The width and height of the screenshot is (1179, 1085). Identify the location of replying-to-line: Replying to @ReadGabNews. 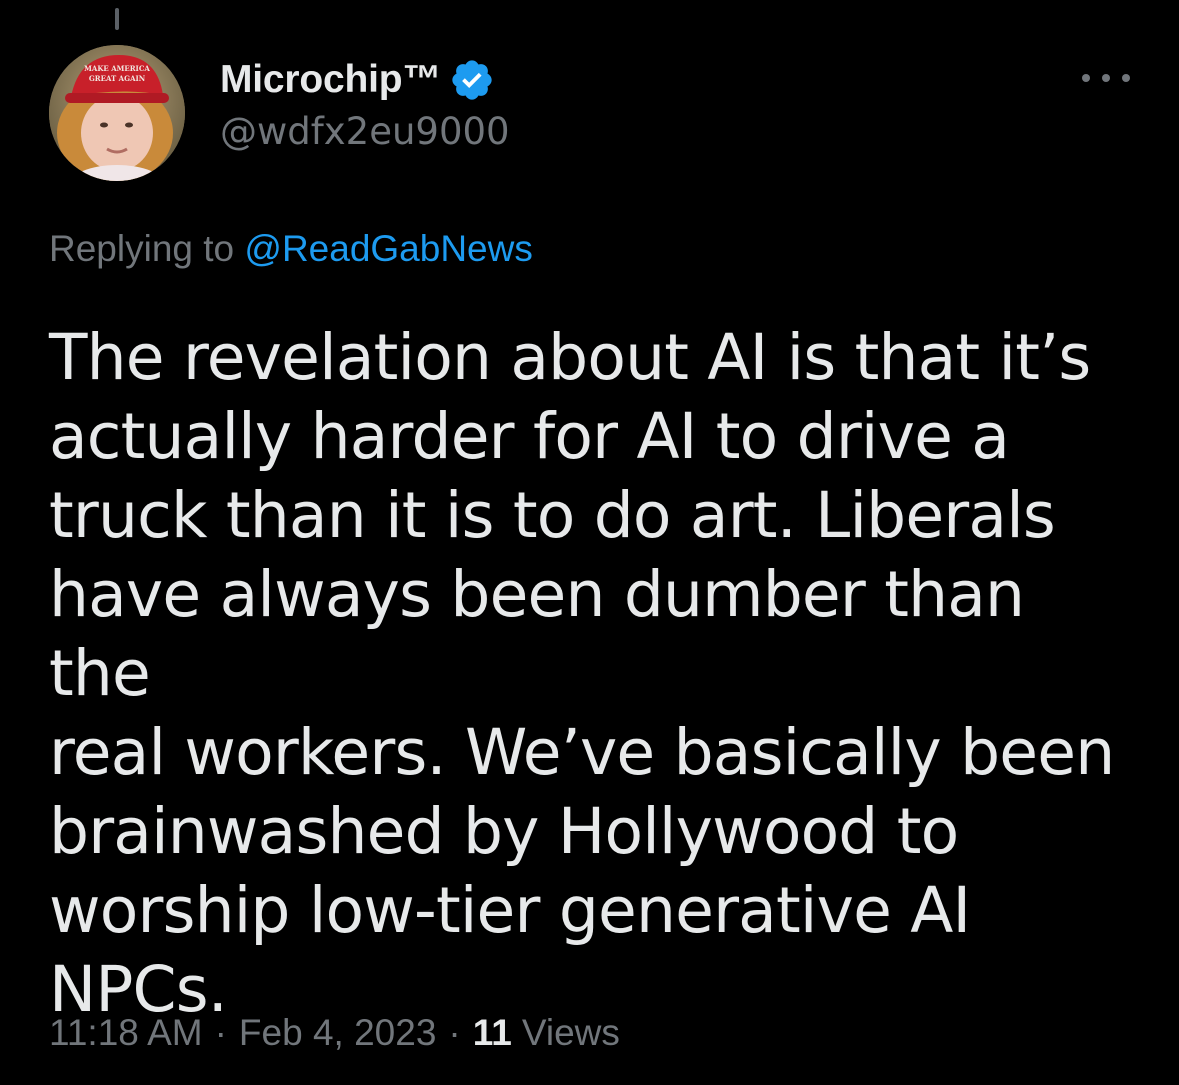
(291, 249).